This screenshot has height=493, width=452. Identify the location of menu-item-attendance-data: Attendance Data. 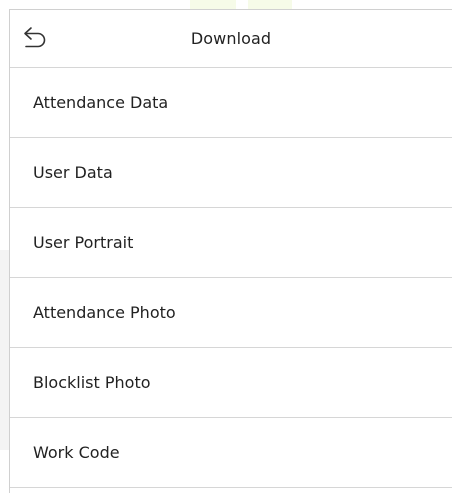
(231, 103).